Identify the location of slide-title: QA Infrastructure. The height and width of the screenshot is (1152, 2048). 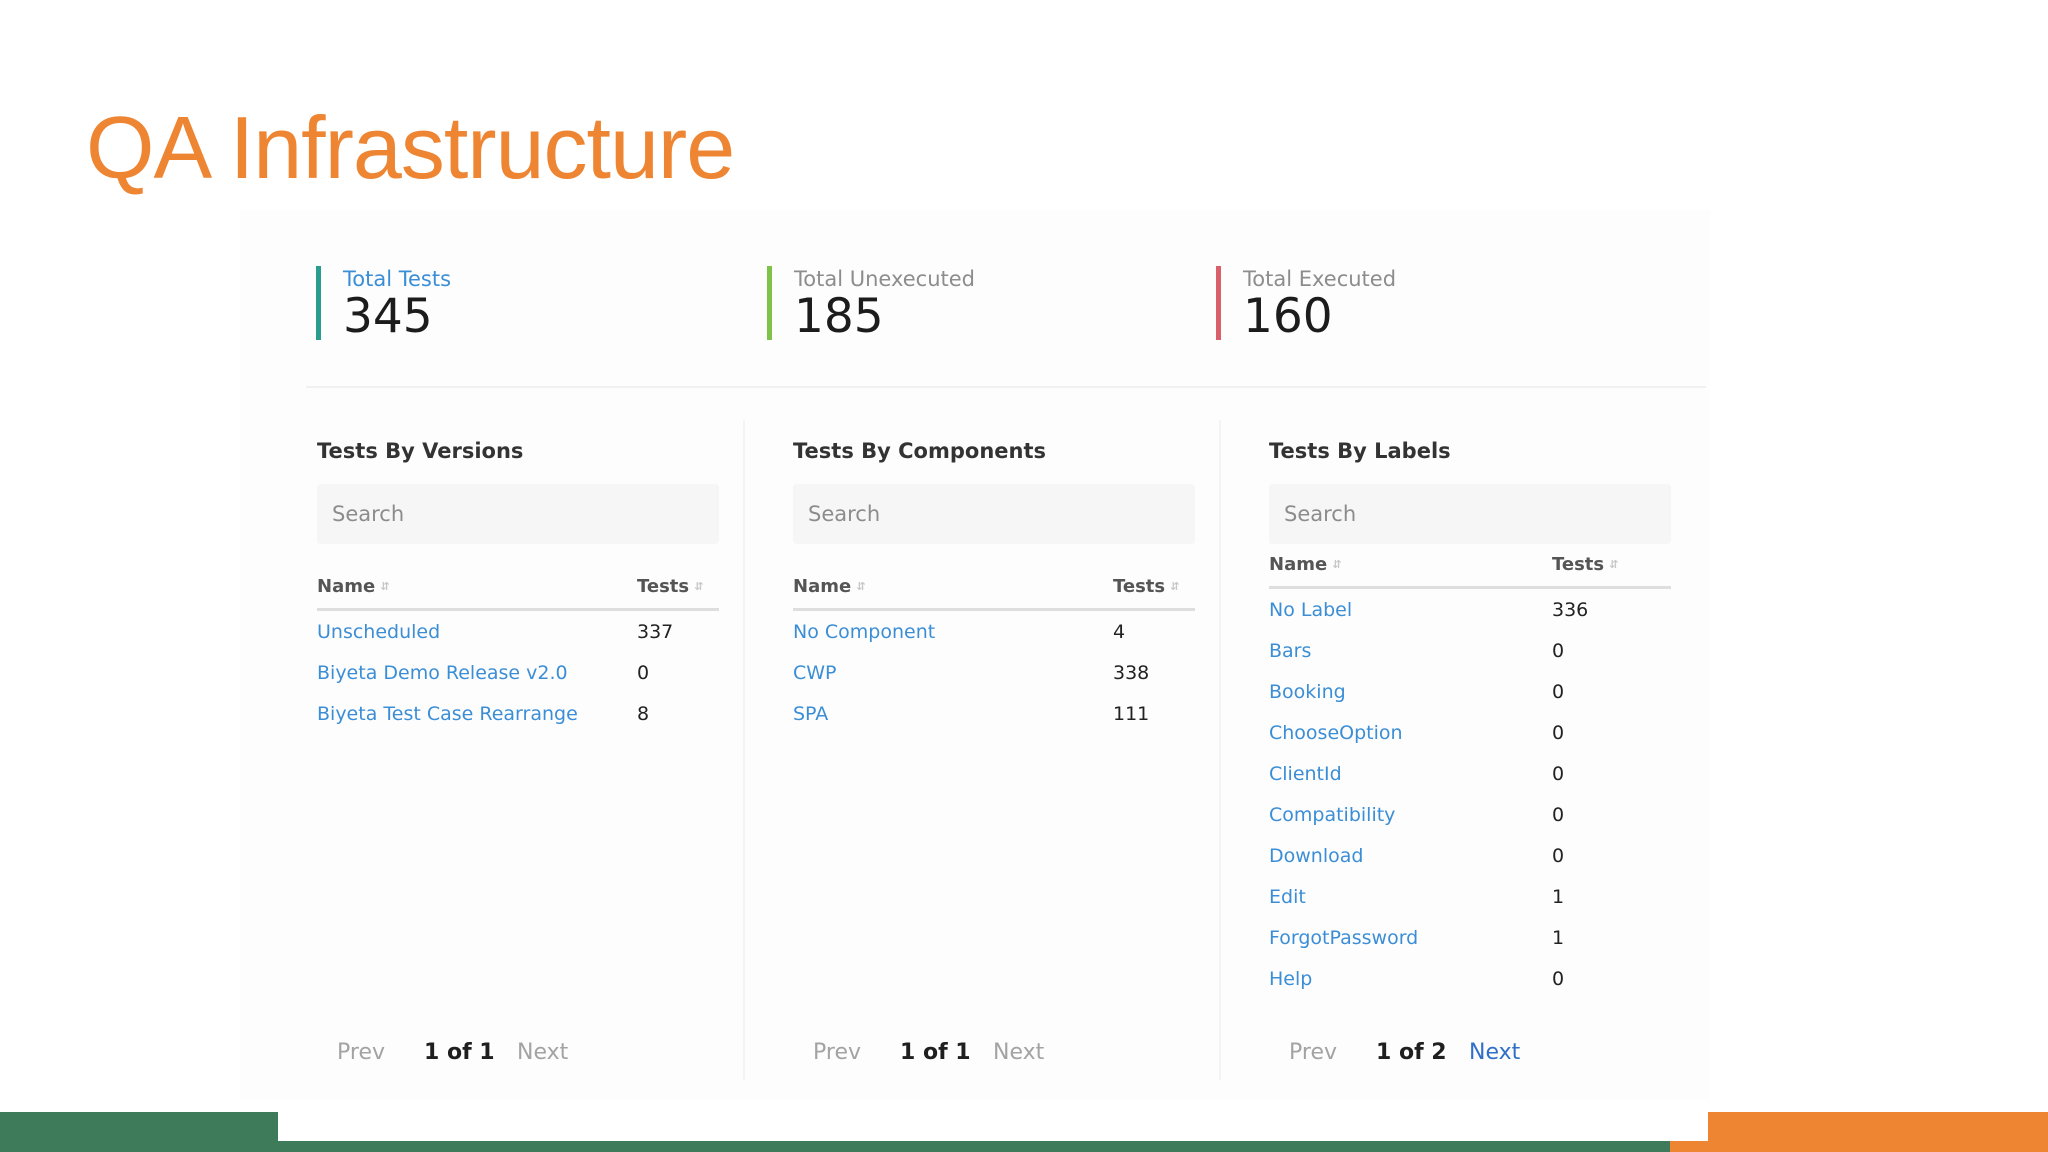
(410, 147).